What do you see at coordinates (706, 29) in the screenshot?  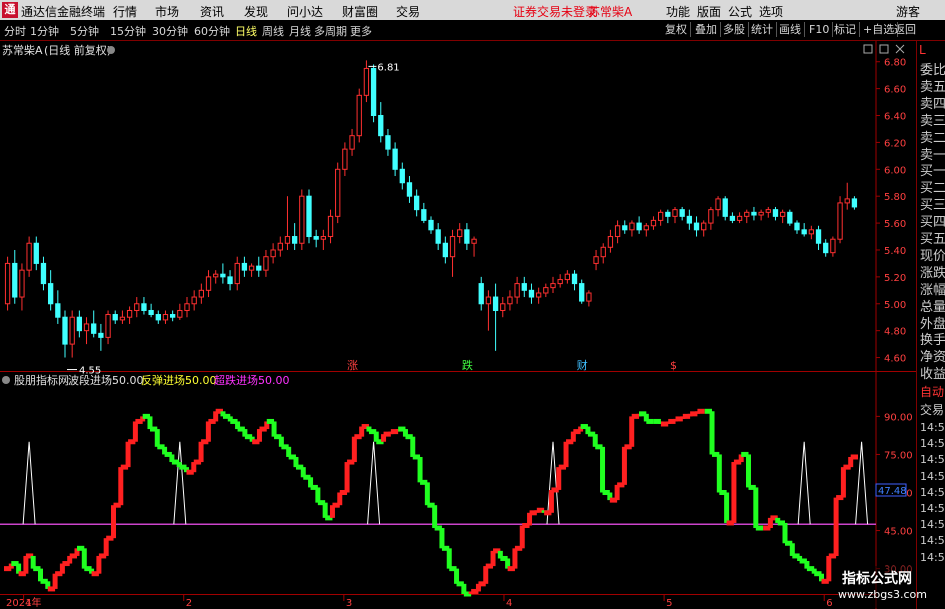 I see `overlay-button: 叠加` at bounding box center [706, 29].